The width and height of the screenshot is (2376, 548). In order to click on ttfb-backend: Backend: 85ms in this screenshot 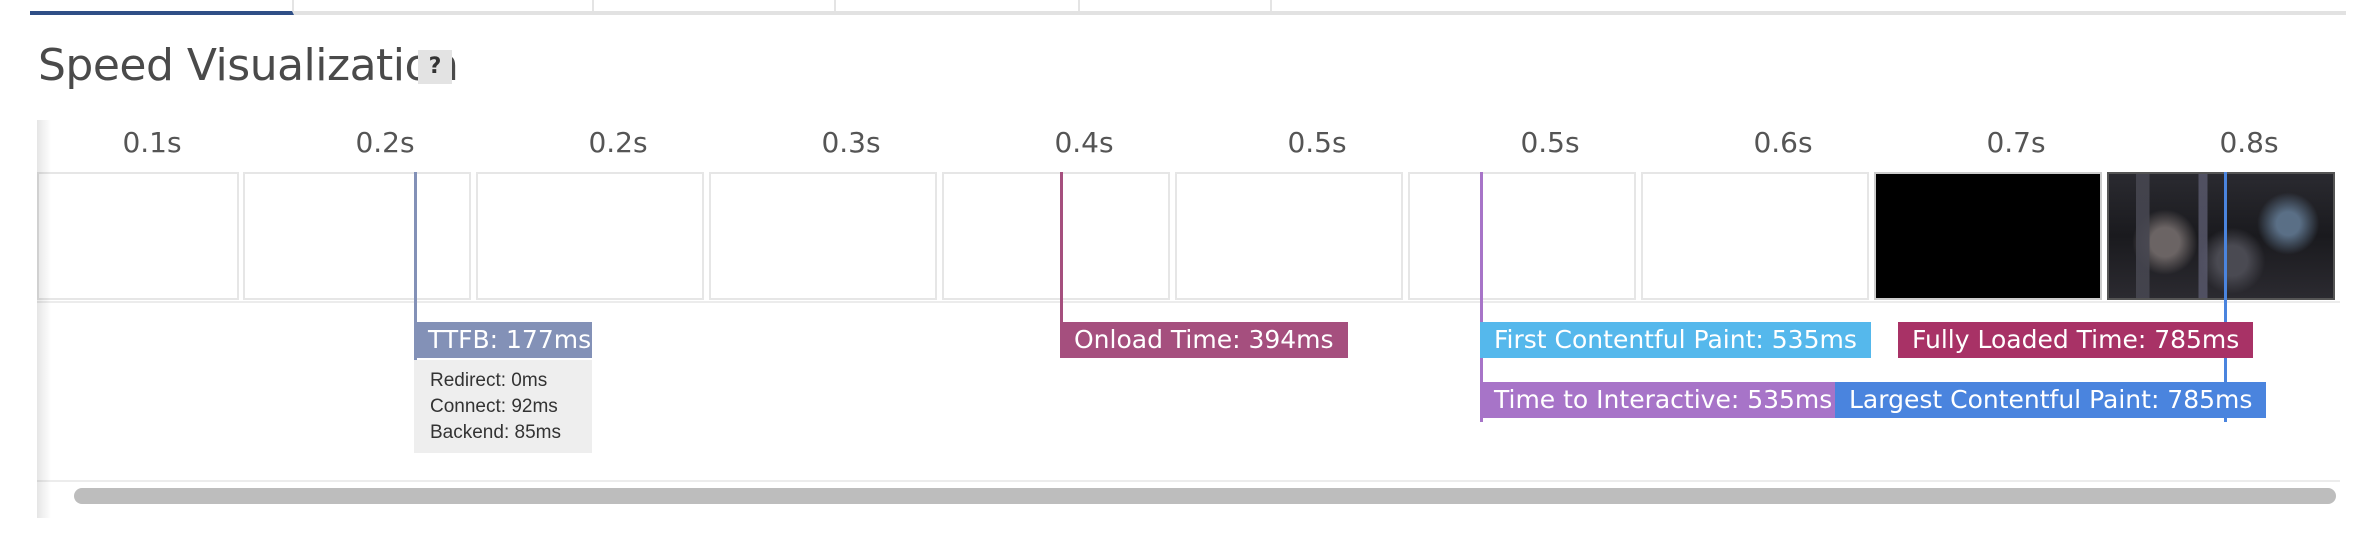, I will do `click(495, 432)`.